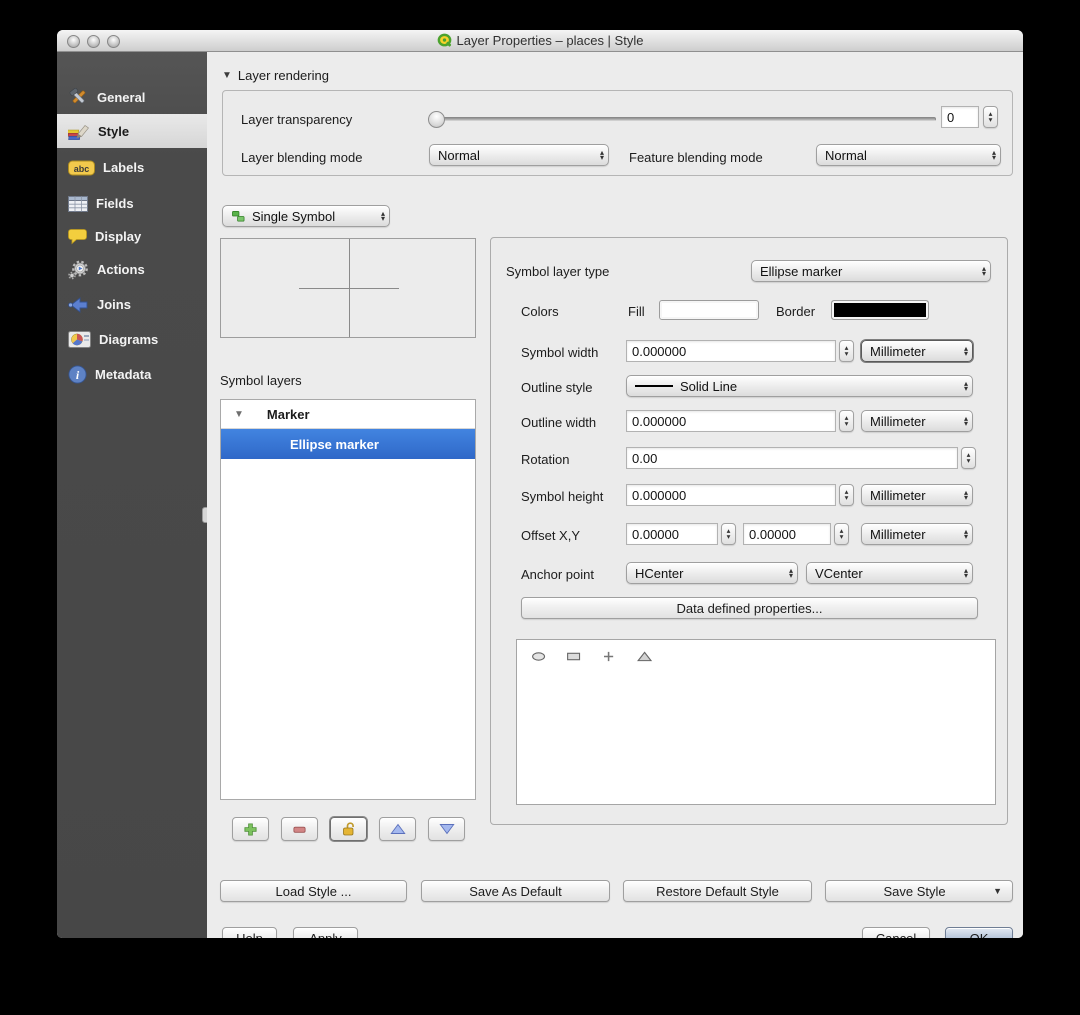  I want to click on paintbrush-icon, so click(79, 132).